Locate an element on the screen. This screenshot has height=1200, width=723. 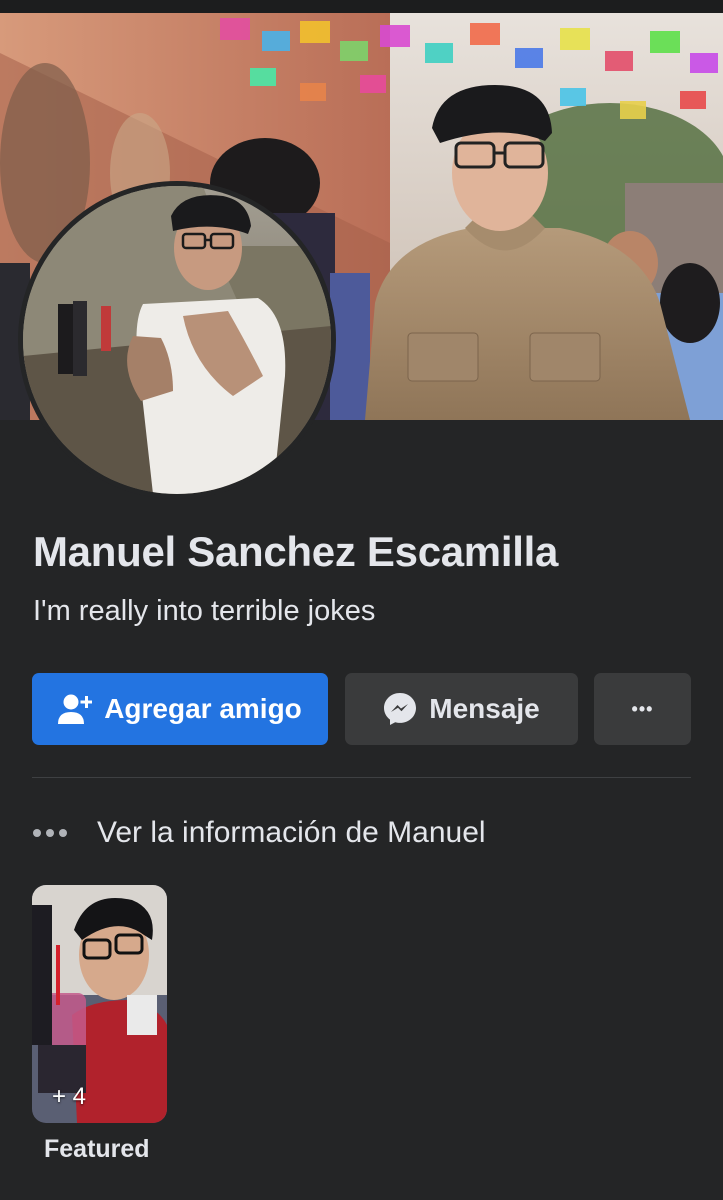
add-friend-button: Agregar amigo is located at coordinates (180, 709).